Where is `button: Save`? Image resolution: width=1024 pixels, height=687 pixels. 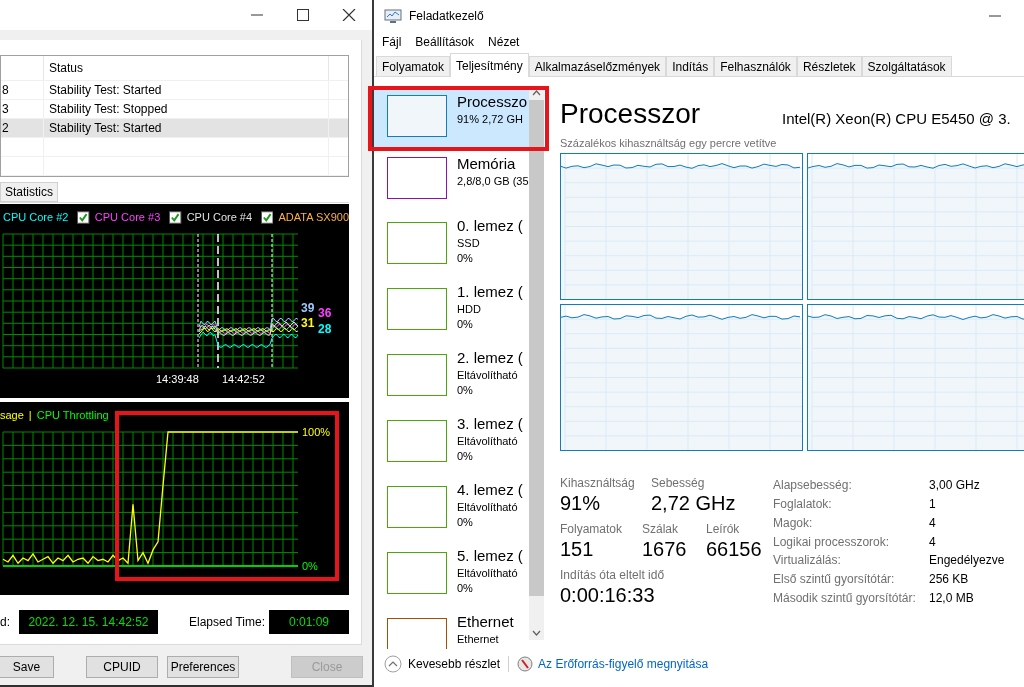 button: Save is located at coordinates (27, 667).